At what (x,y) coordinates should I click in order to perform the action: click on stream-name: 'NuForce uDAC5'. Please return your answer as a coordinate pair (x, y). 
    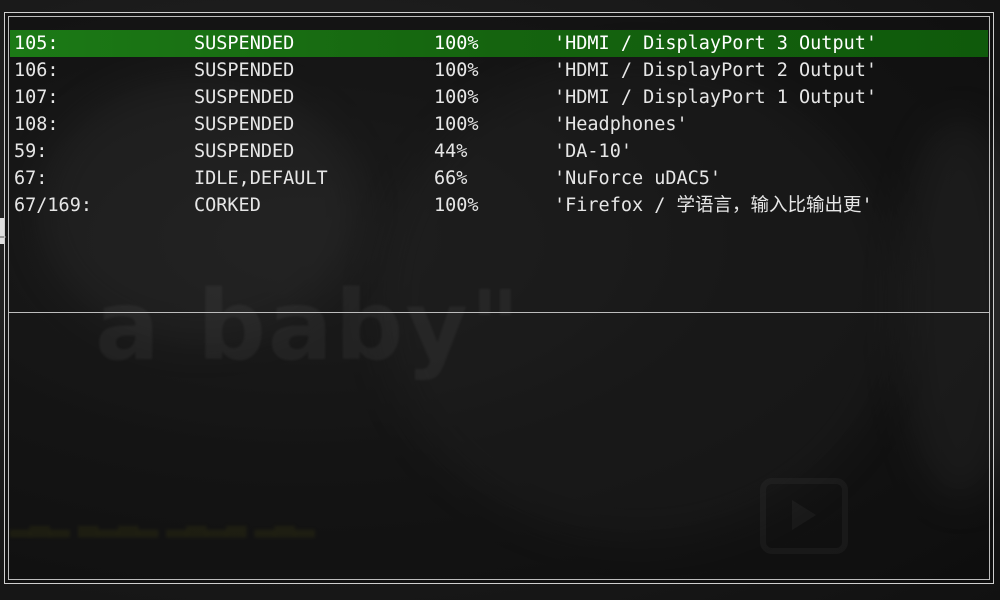
    Looking at the image, I should click on (638, 178).